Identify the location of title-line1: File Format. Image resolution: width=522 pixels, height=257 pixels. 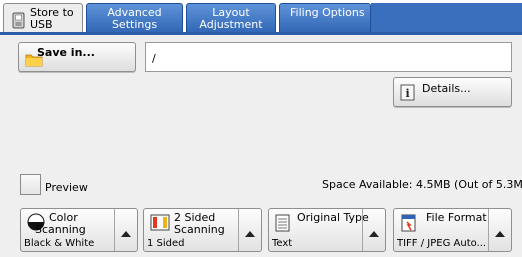
(456, 217).